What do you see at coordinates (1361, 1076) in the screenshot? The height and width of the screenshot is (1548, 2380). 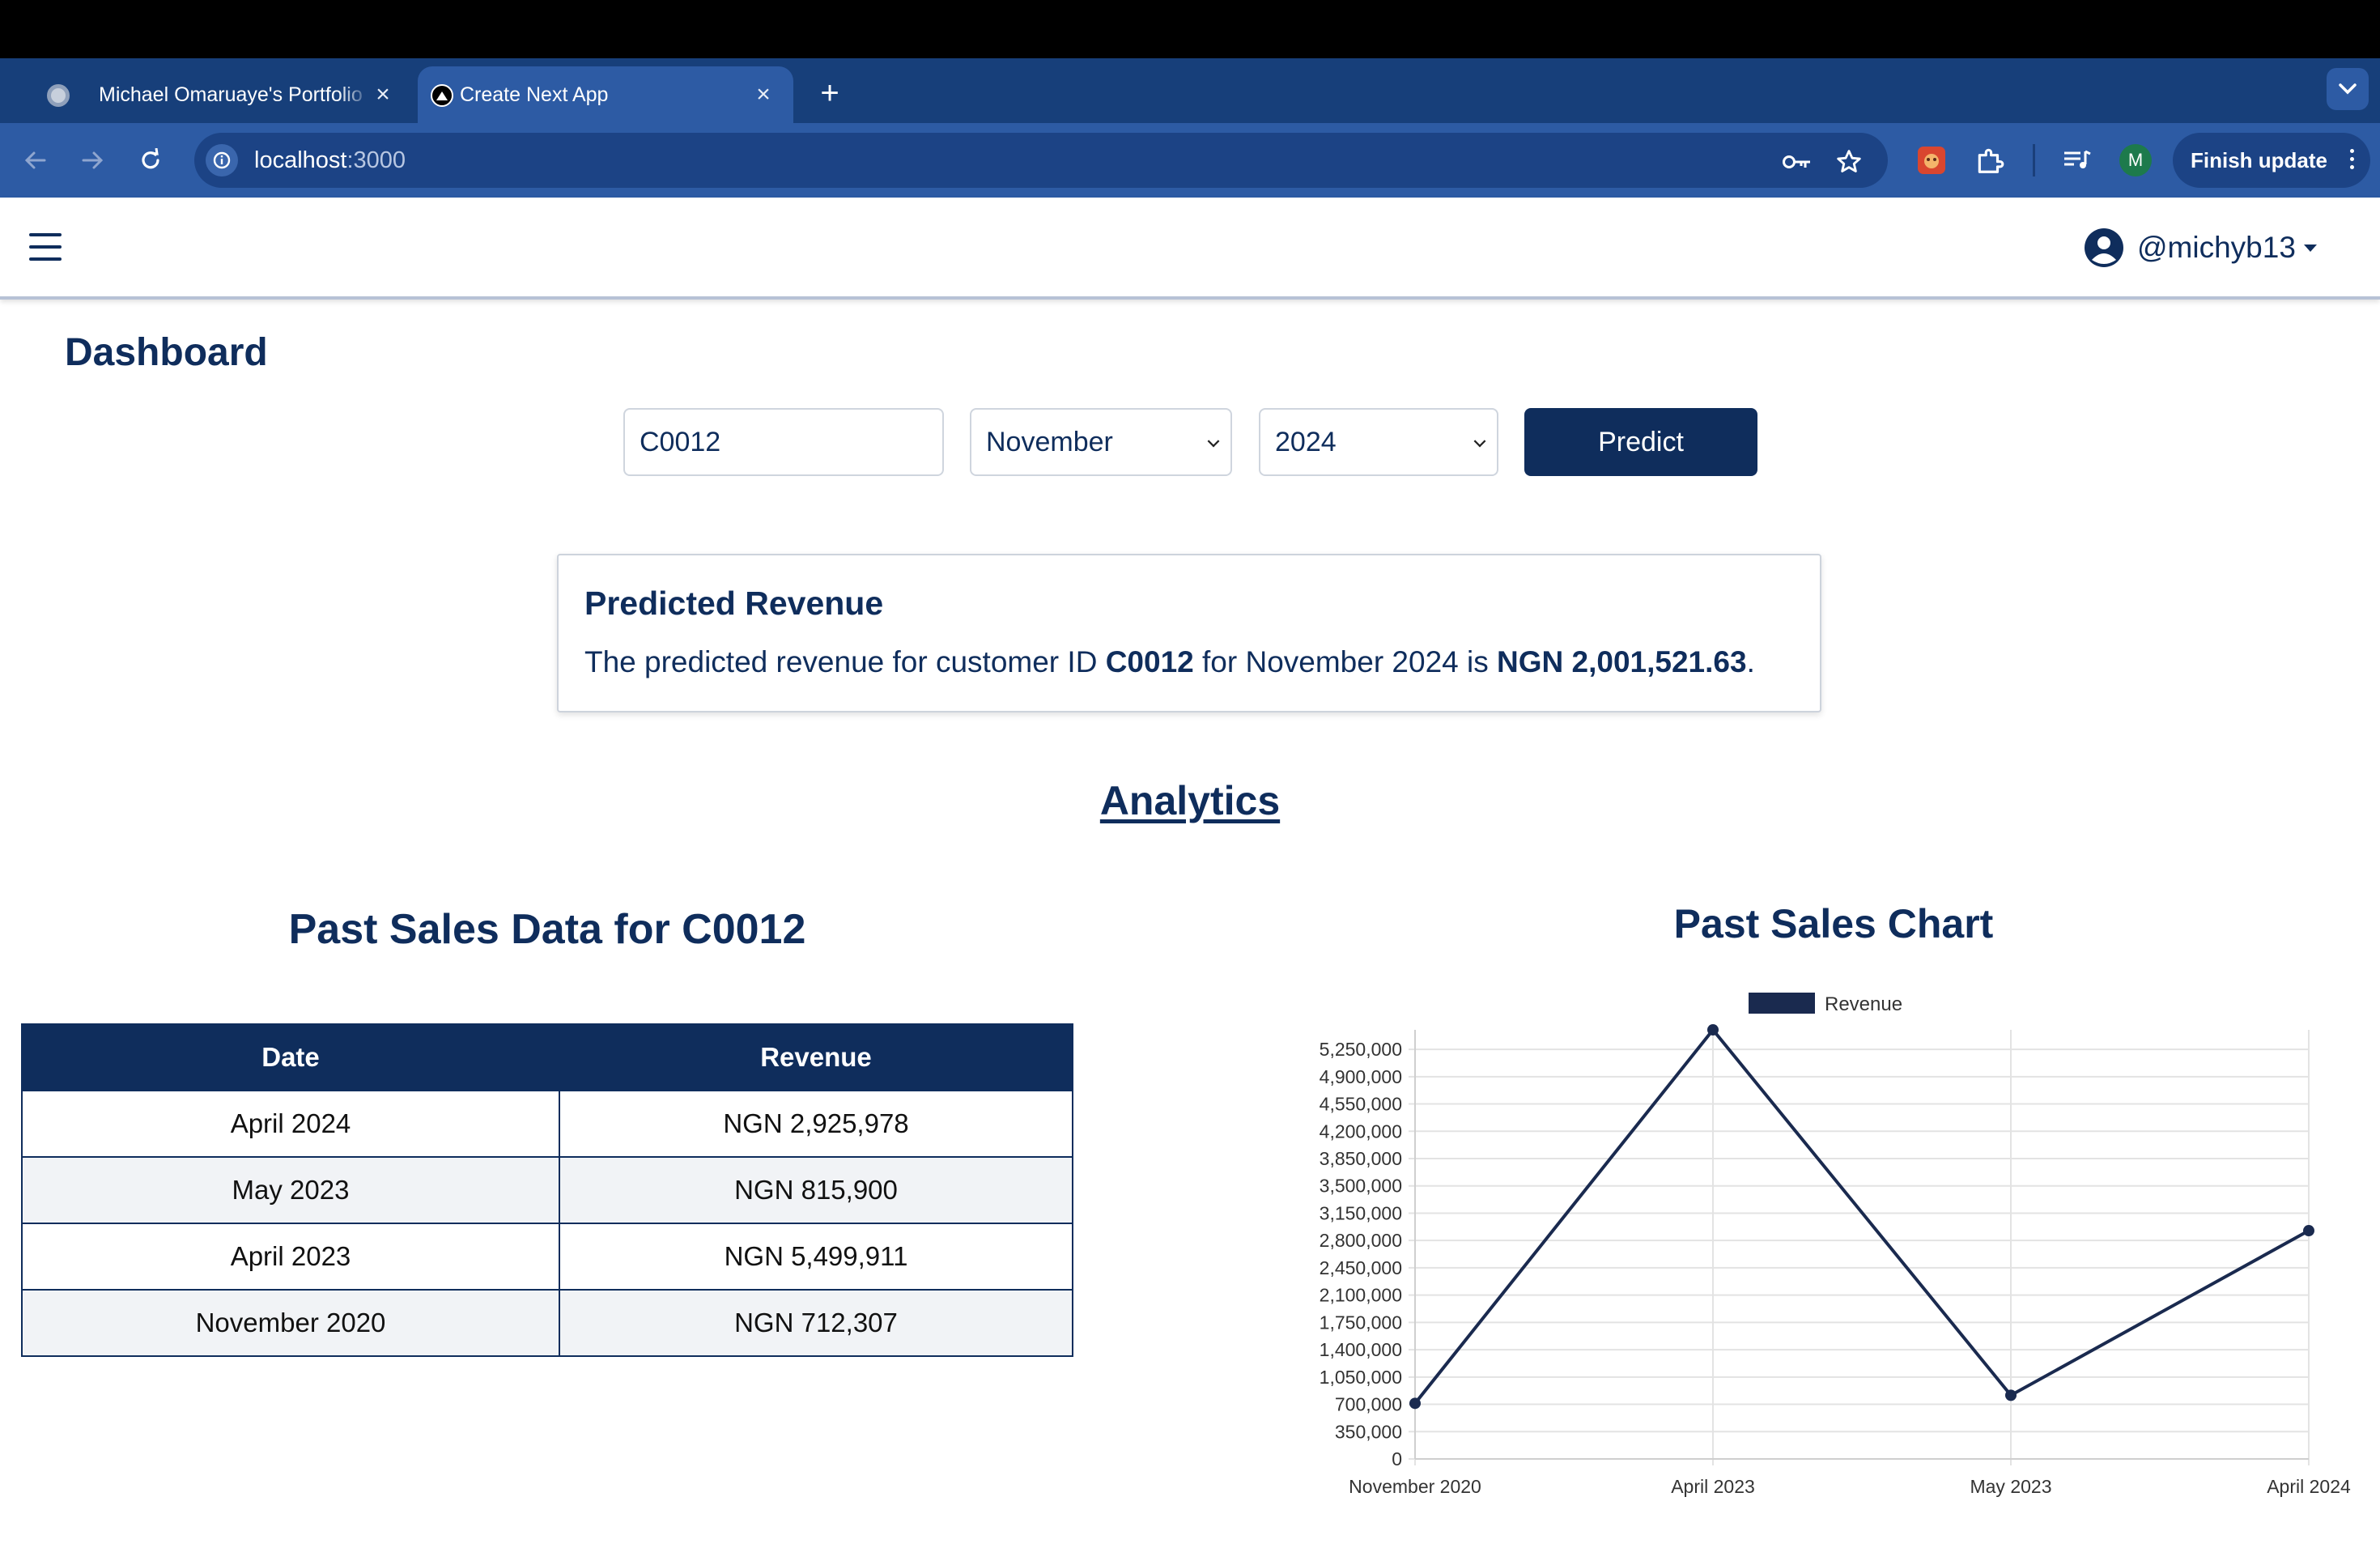 I see `y-tick-label: 4,900,000` at bounding box center [1361, 1076].